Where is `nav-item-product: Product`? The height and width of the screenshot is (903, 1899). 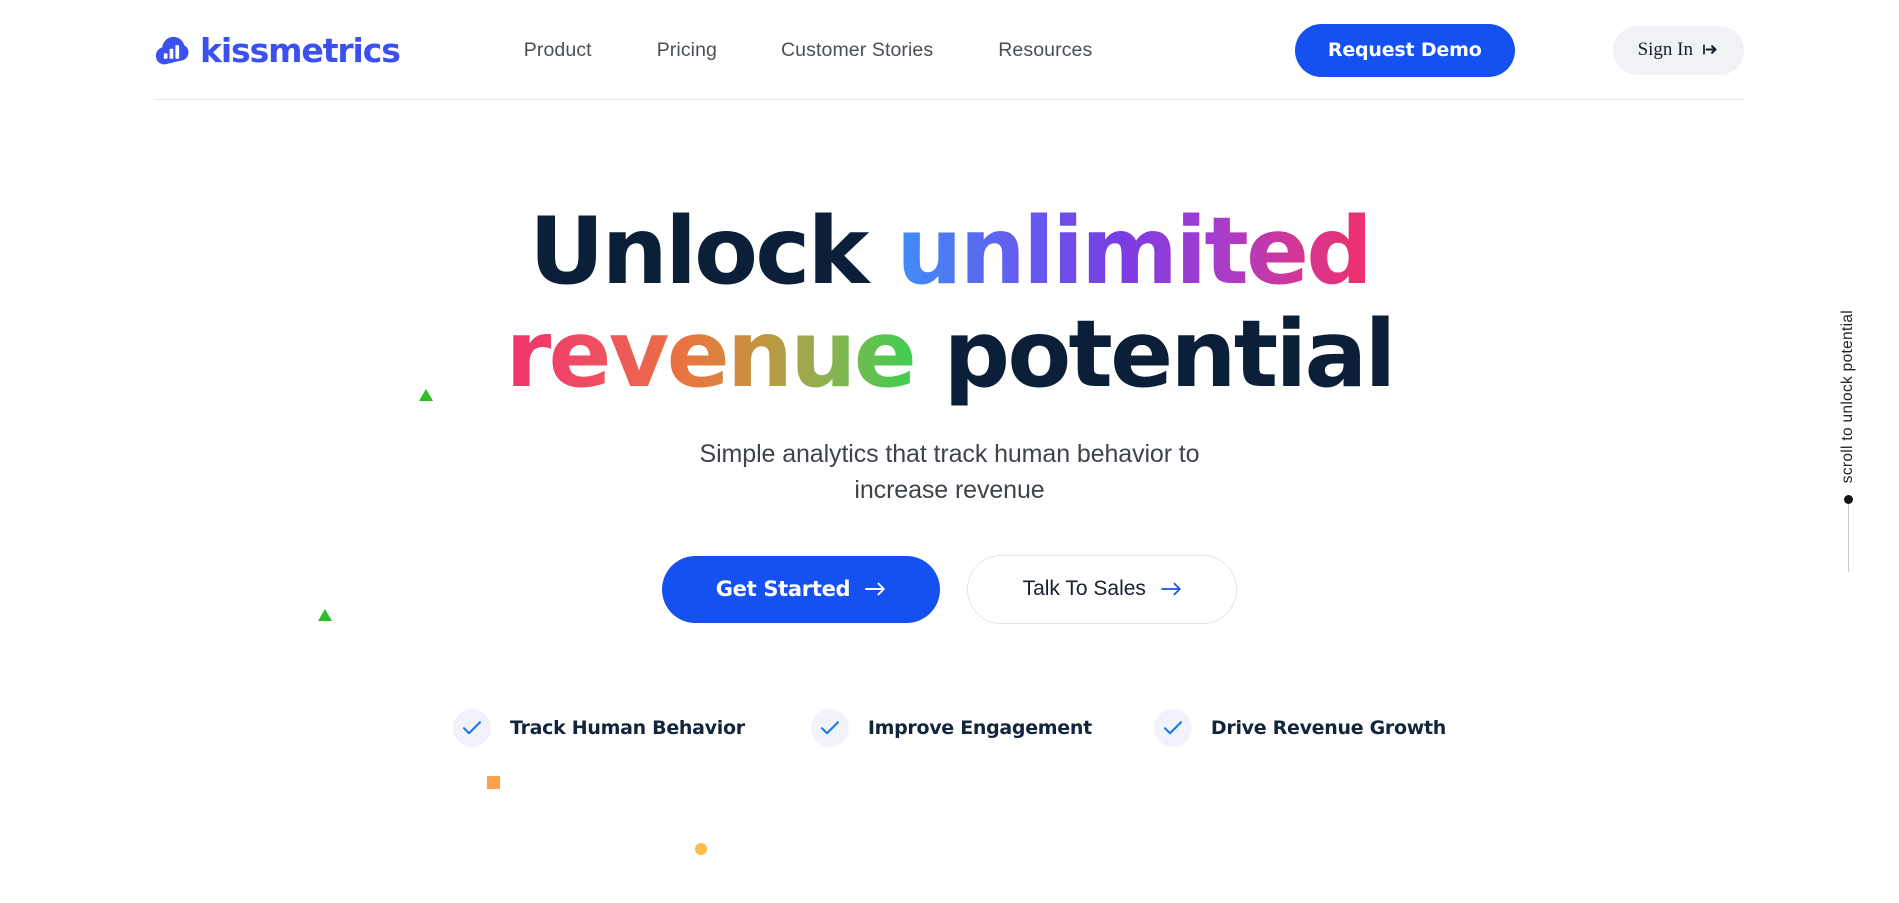 nav-item-product: Product is located at coordinates (558, 50).